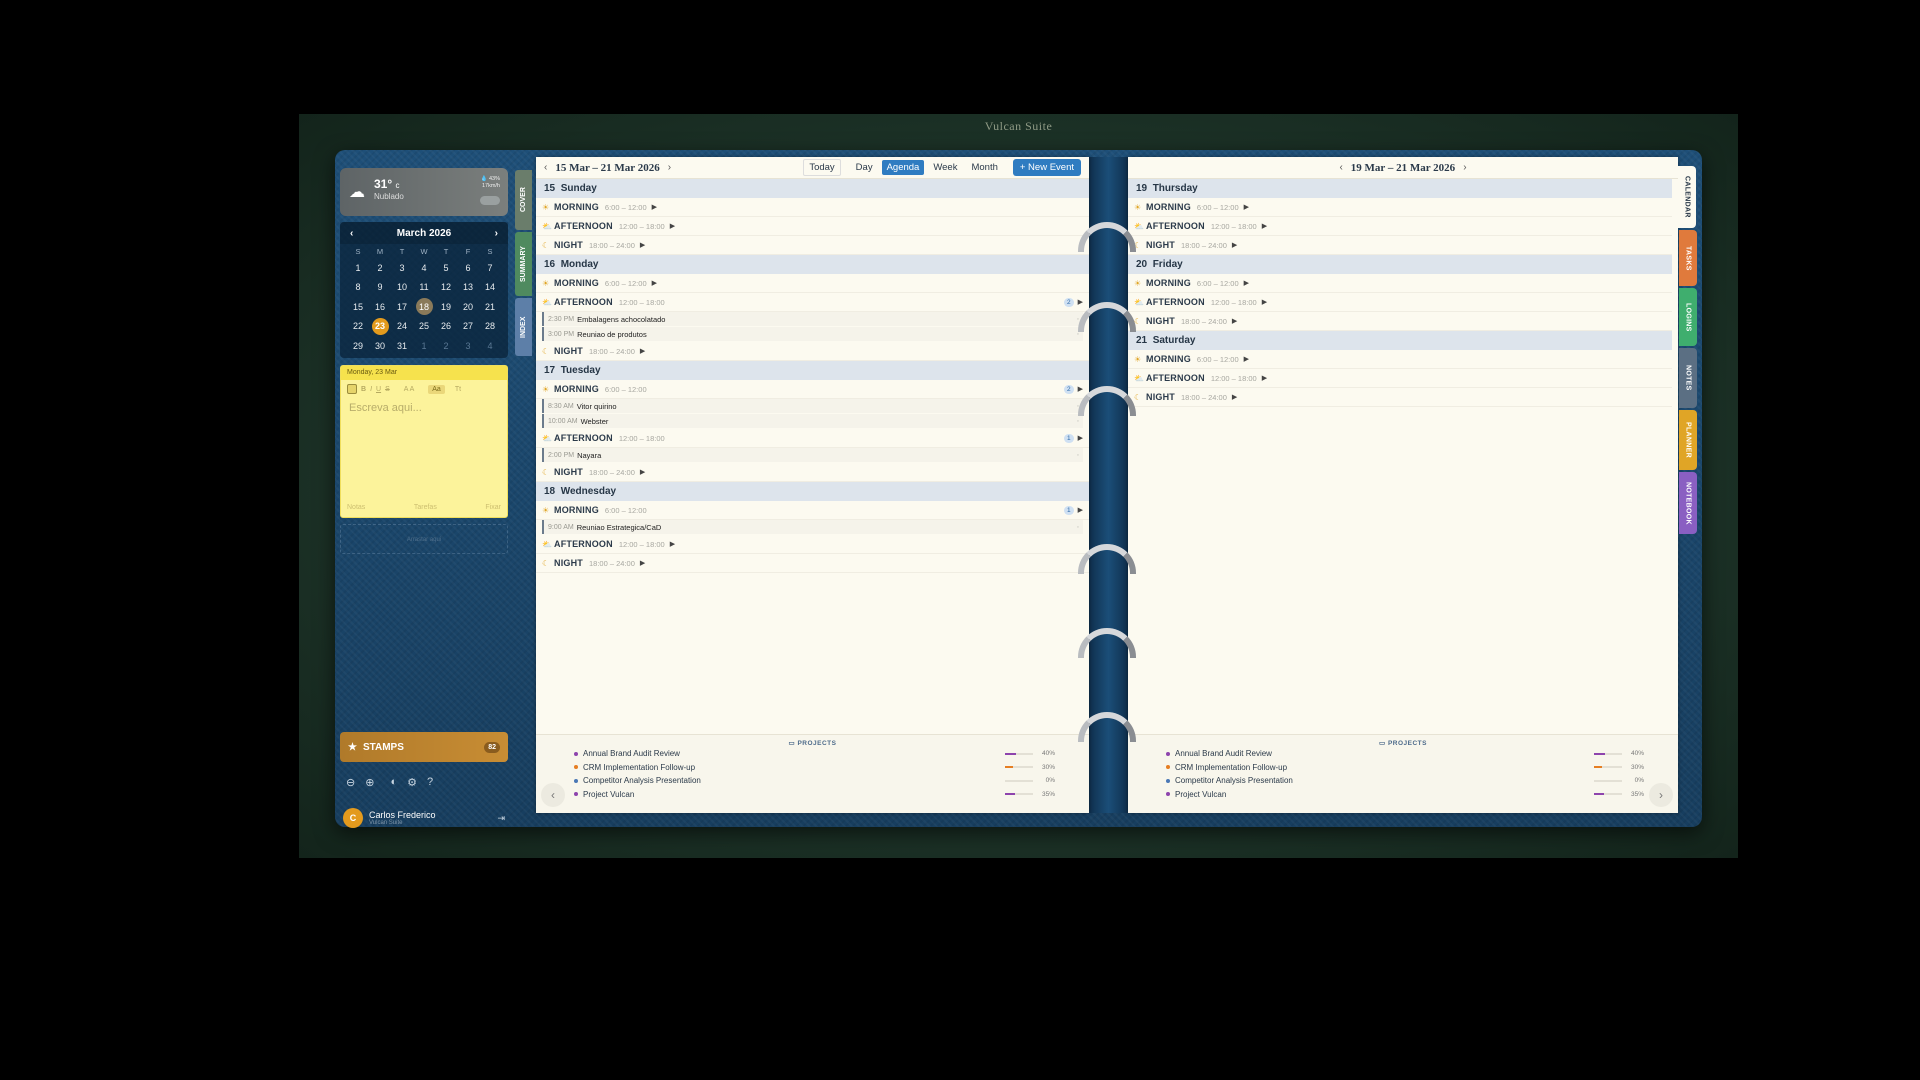 This screenshot has width=1920, height=1080. Describe the element at coordinates (380, 307) in the screenshot. I see `calendar-day: 16` at that location.